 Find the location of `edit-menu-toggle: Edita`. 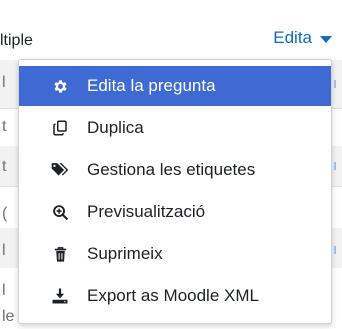

edit-menu-toggle: Edita is located at coordinates (302, 38).